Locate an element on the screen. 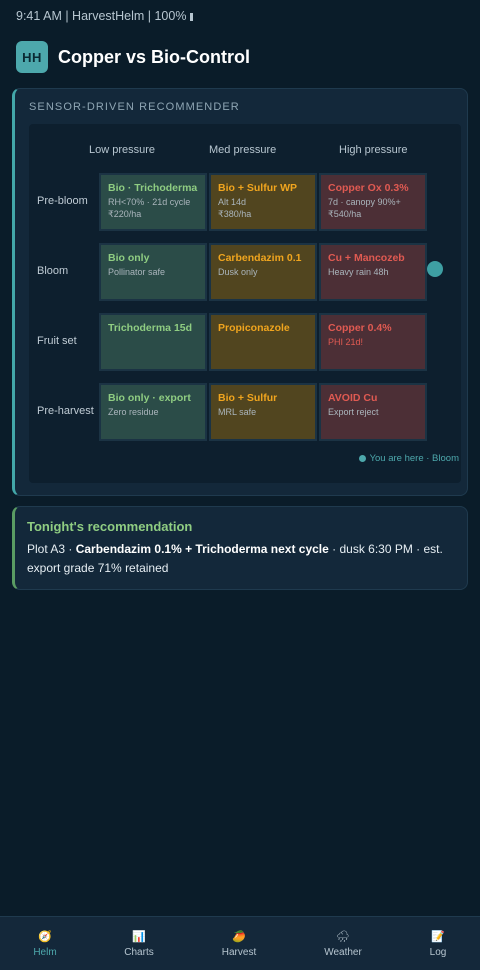 Image resolution: width=480 pixels, height=970 pixels. row-label-pre-harvest: Pre-harvest is located at coordinates (65, 411).